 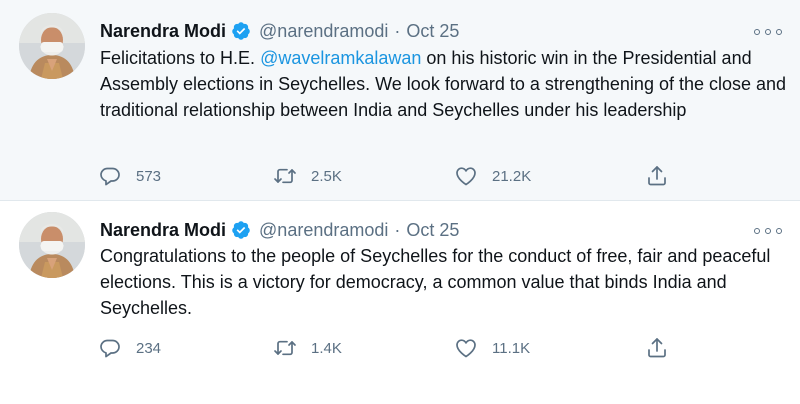 What do you see at coordinates (449, 348) in the screenshot?
I see `tweet-actions: 234 1.4K 11.1K` at bounding box center [449, 348].